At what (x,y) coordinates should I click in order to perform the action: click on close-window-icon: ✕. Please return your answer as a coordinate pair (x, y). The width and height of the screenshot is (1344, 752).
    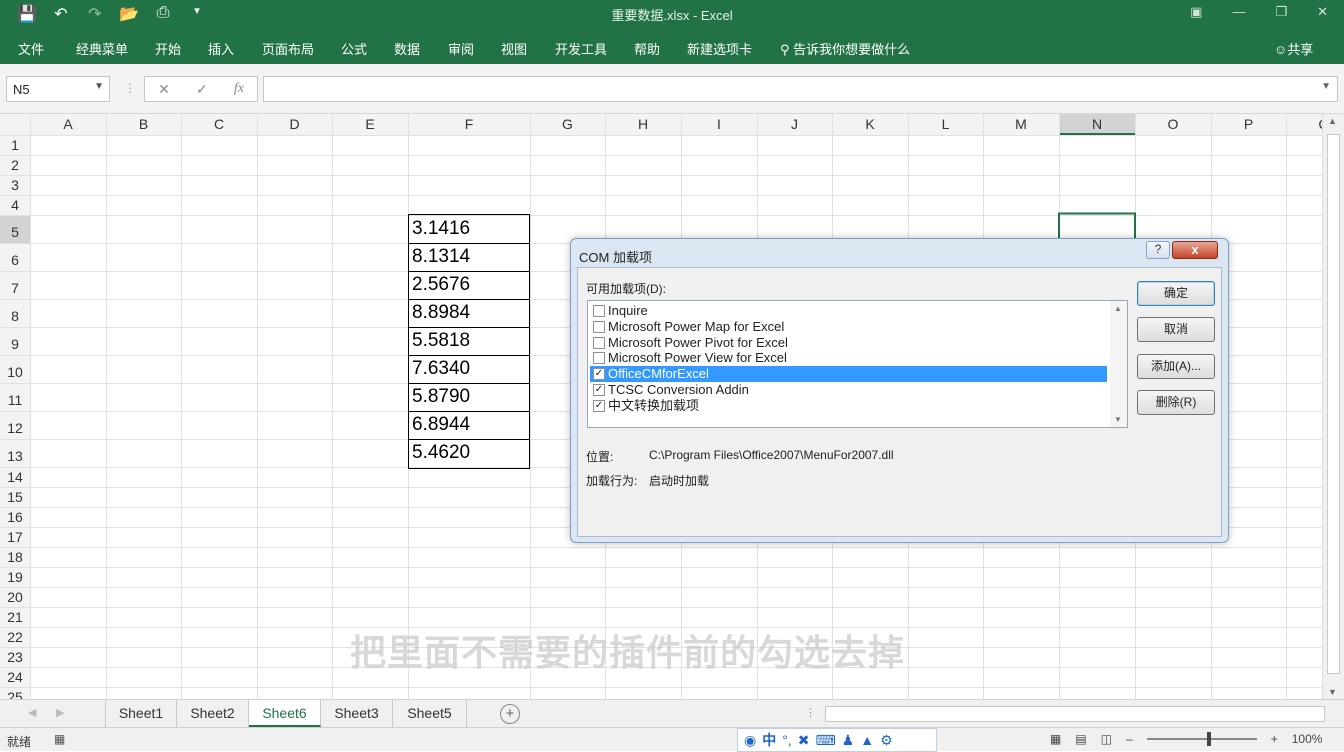
    Looking at the image, I should click on (1322, 12).